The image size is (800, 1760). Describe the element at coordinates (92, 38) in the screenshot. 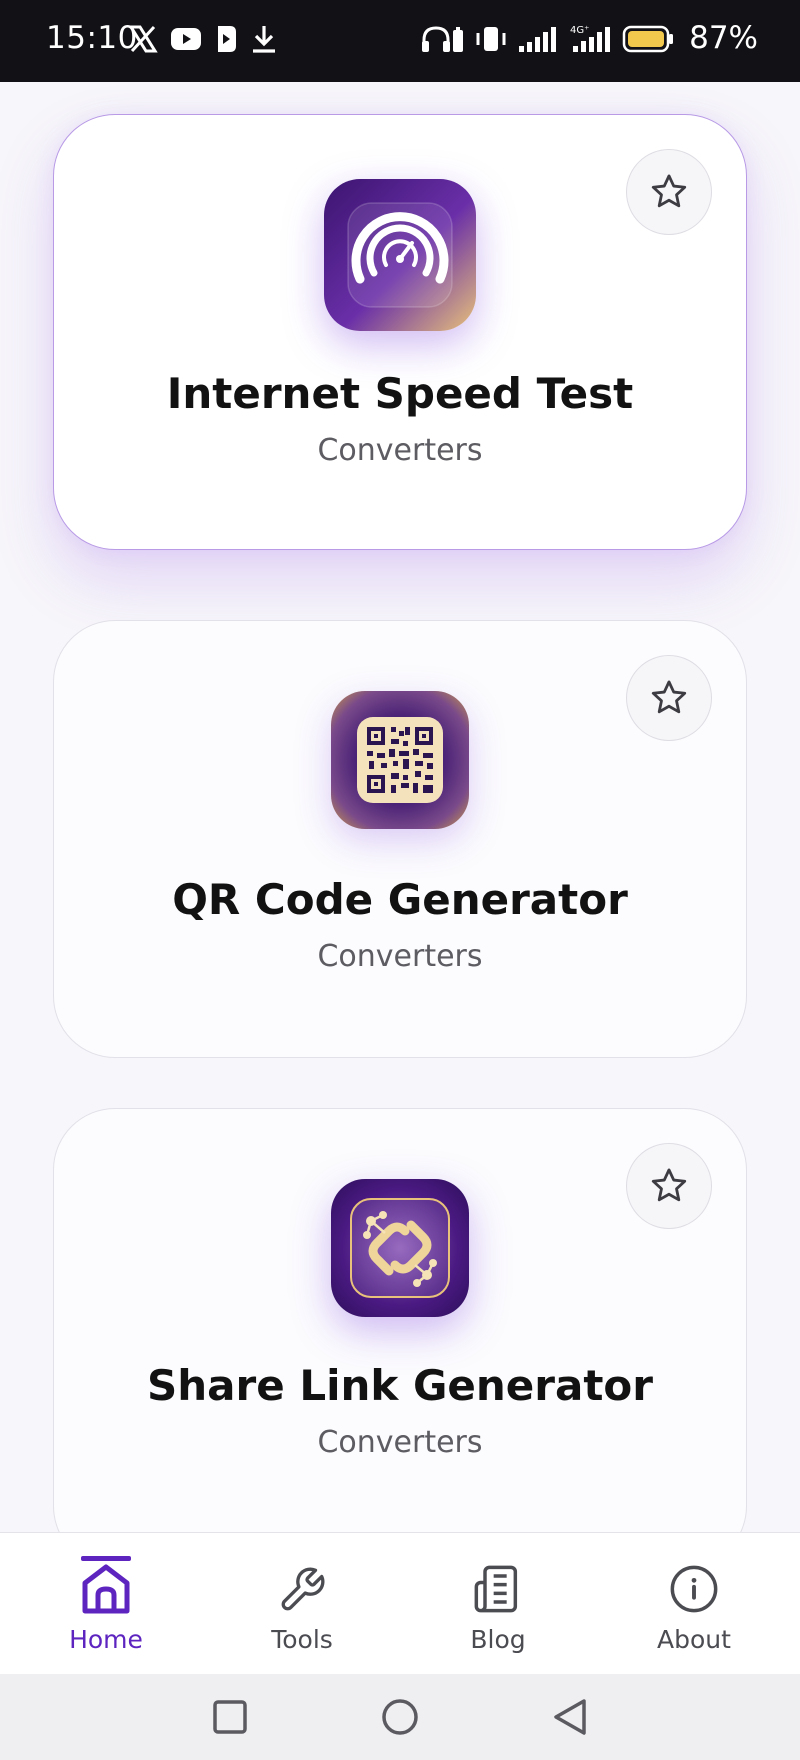

I see `status-time: 15:10` at that location.